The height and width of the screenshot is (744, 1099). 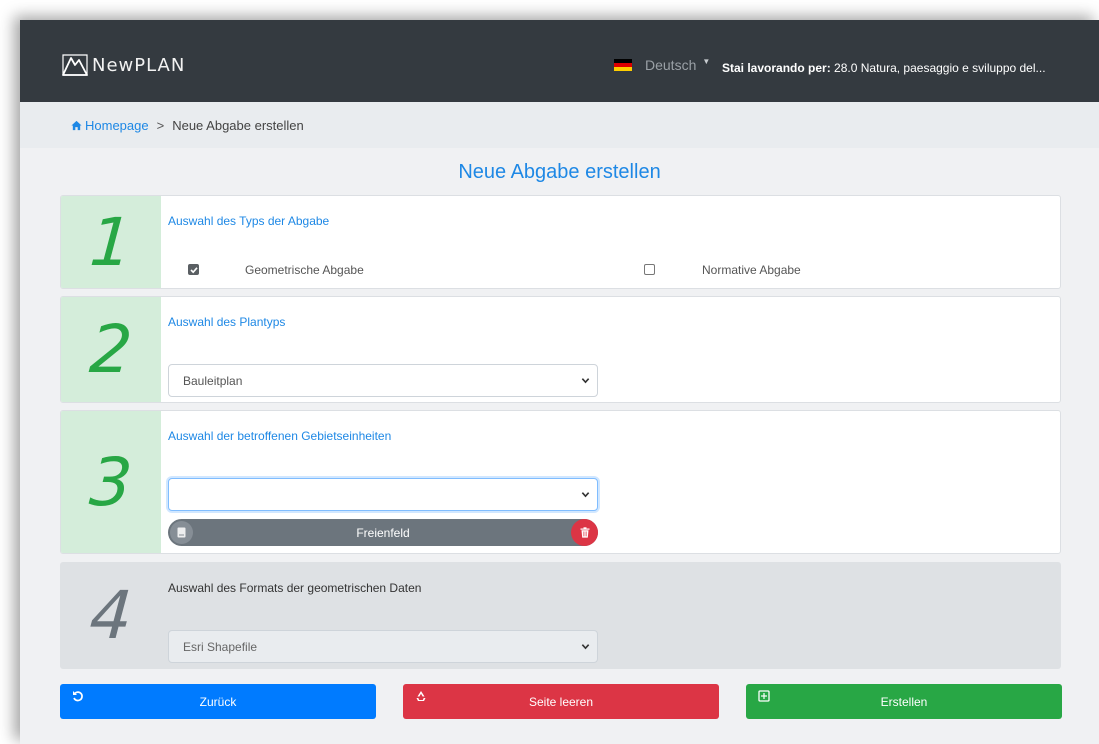 I want to click on geometric-submission-checkbox: Geometrische Abgabe, so click(x=276, y=270).